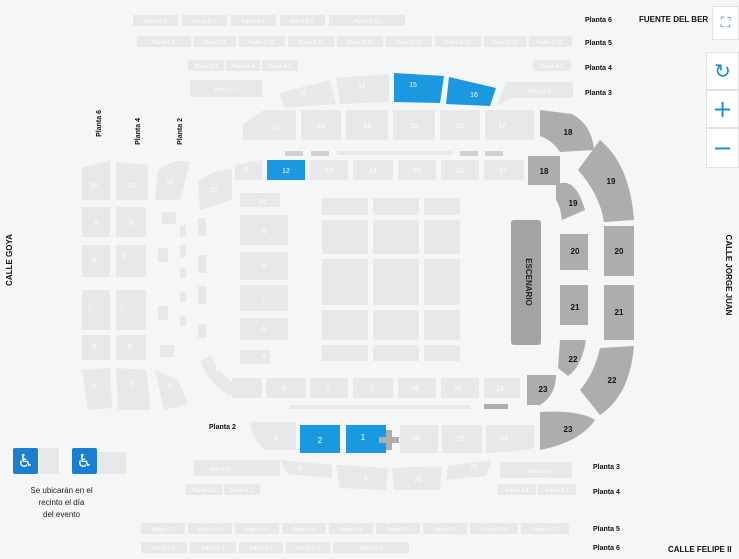 Image resolution: width=739 pixels, height=559 pixels. Describe the element at coordinates (474, 467) in the screenshot. I see `section-label: 25` at that location.